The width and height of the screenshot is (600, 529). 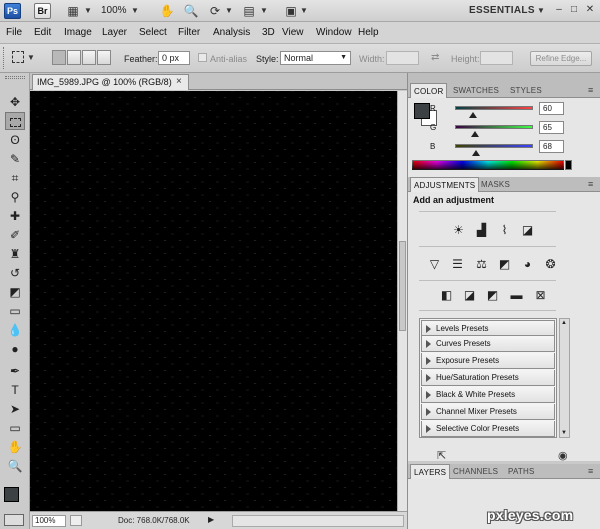 I want to click on menu-image: Image, so click(x=78, y=32).